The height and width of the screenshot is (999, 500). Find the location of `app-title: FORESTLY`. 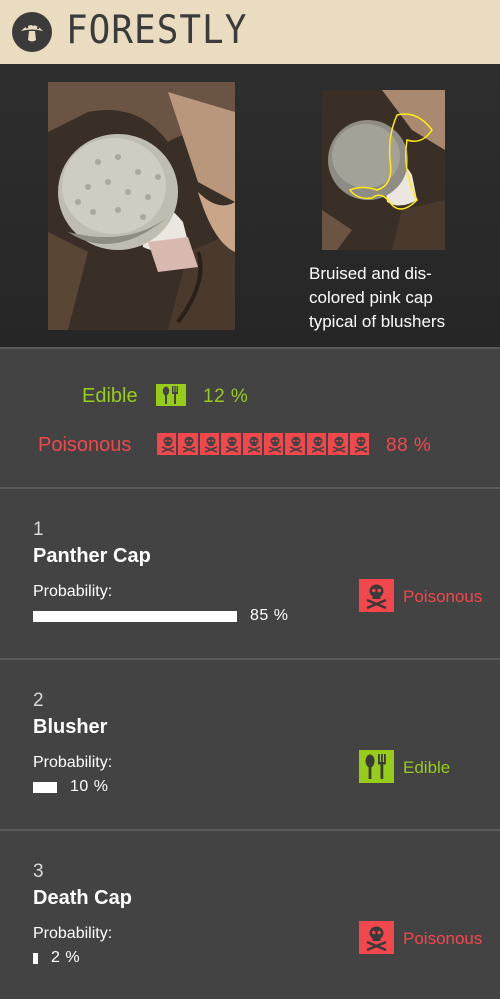

app-title: FORESTLY is located at coordinates (157, 30).